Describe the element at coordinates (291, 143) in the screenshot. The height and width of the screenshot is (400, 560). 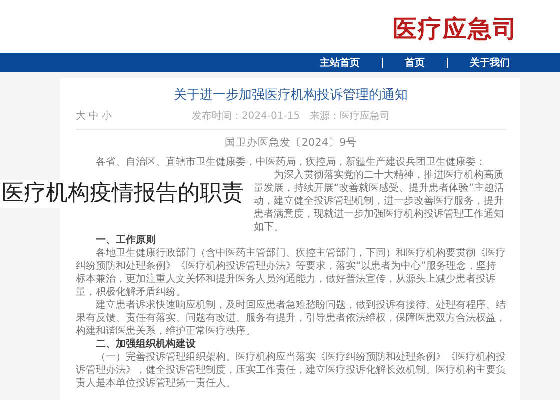
I see `document-number: 国卫办医急发〔2024〕9号` at that location.